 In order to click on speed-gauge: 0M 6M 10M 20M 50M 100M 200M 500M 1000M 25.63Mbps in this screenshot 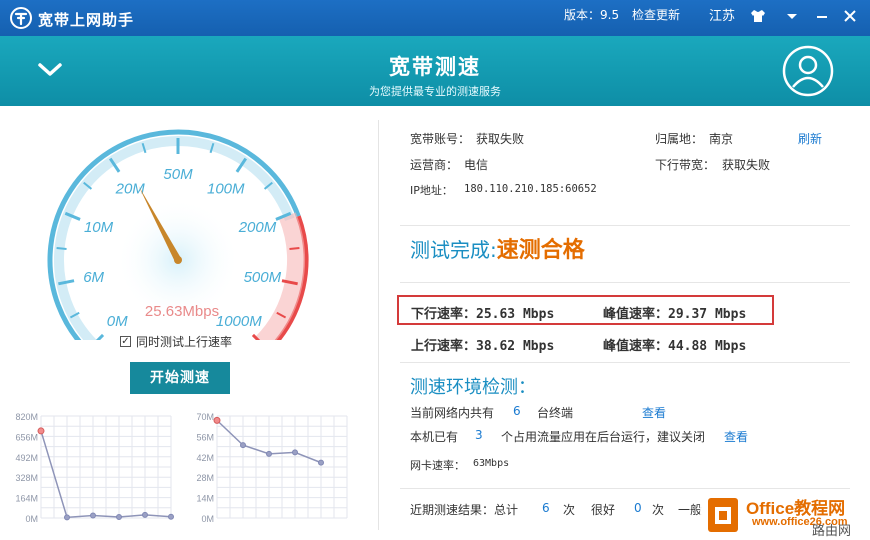, I will do `click(178, 234)`.